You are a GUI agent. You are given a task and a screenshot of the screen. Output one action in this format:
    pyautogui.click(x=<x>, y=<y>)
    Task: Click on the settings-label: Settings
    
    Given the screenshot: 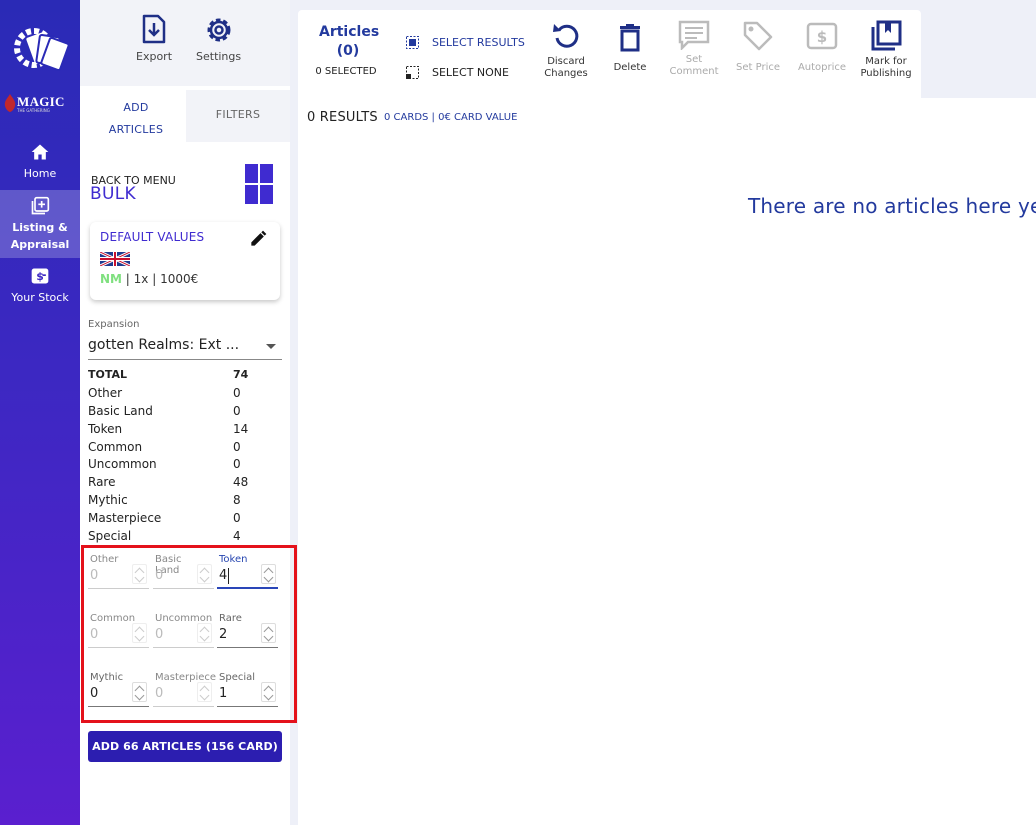 What is the action you would take?
    pyautogui.click(x=219, y=56)
    